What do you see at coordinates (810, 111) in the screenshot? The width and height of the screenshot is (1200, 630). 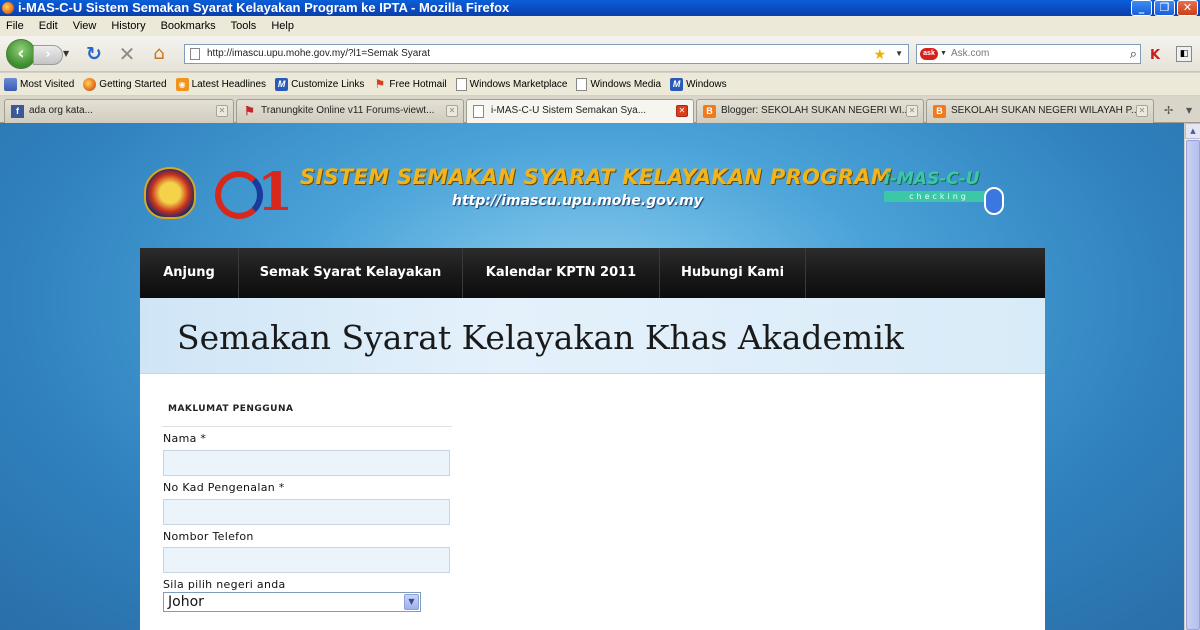 I see `tab-blogger-1: B Blogger: SEKOLAH SUKAN NEGERI WI... ✕` at bounding box center [810, 111].